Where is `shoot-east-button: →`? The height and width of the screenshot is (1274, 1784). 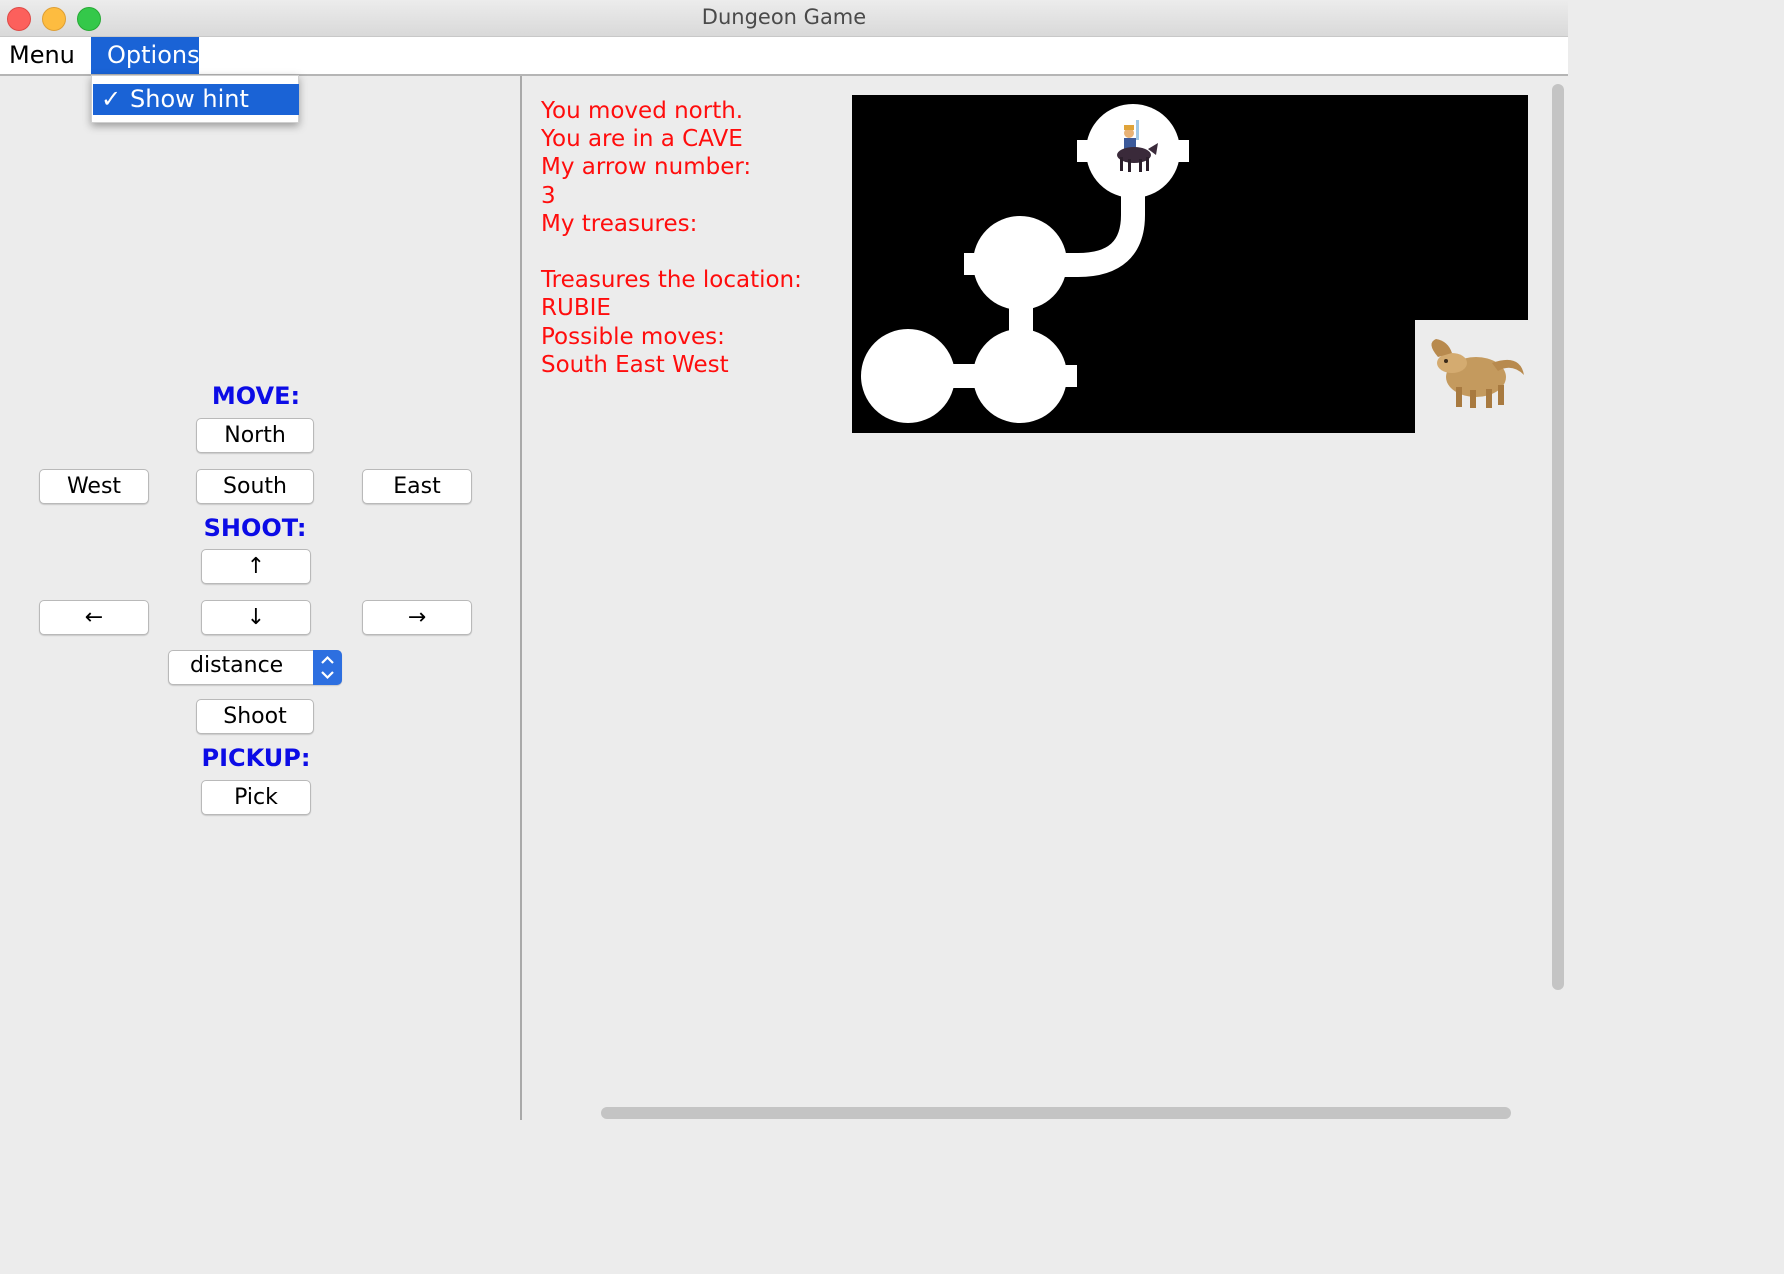 shoot-east-button: → is located at coordinates (417, 617).